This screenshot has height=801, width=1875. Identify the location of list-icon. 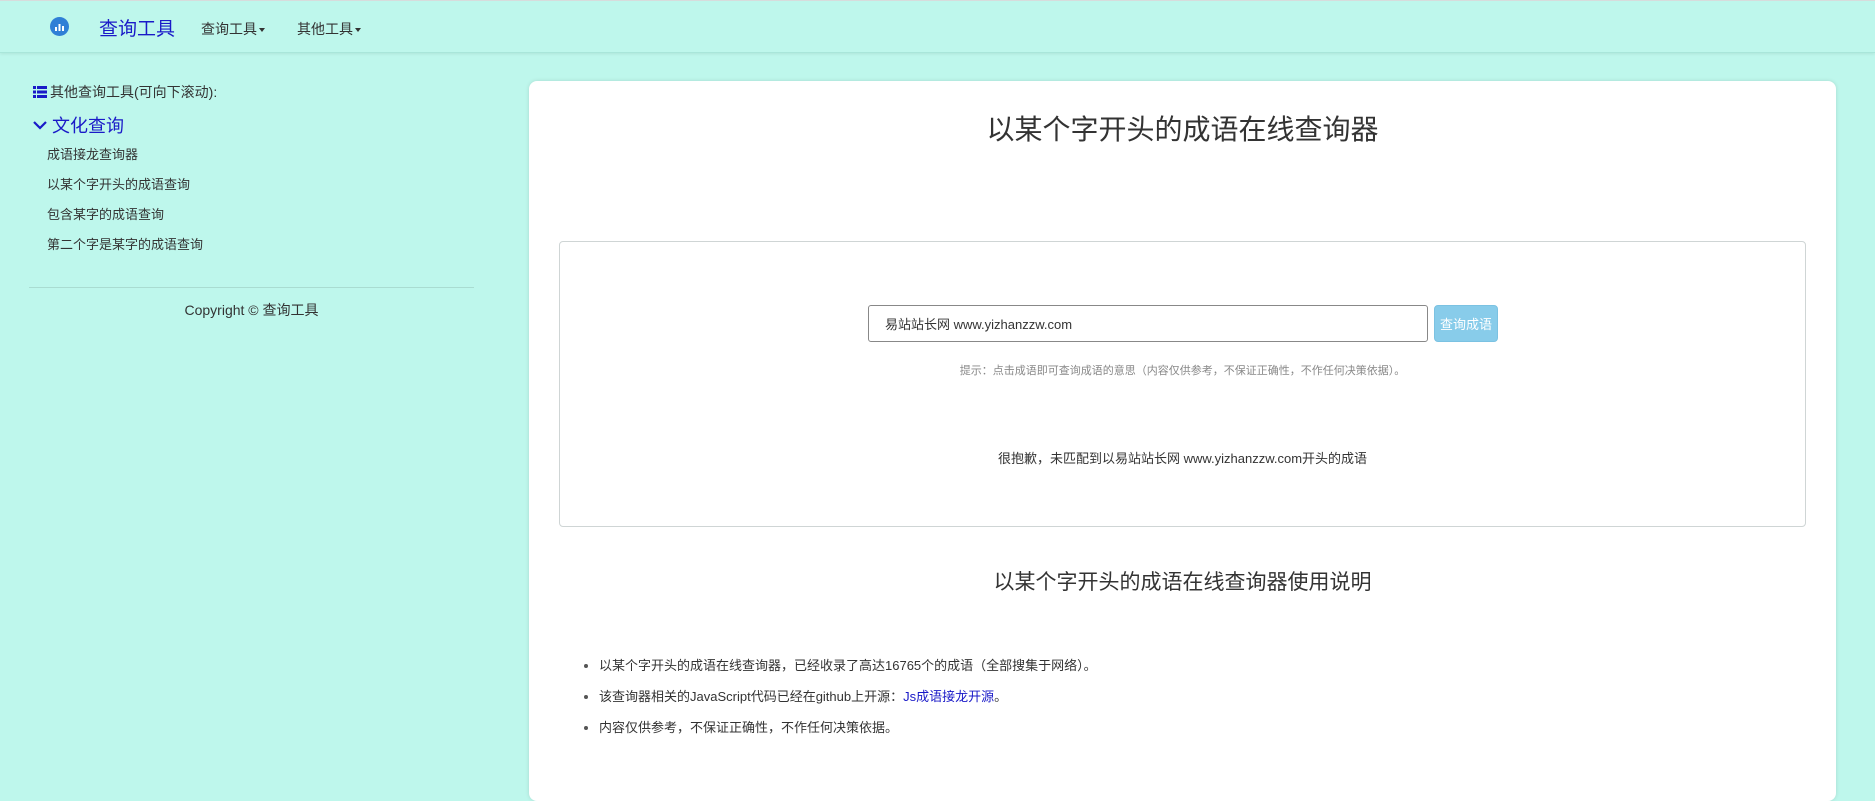
(40, 92).